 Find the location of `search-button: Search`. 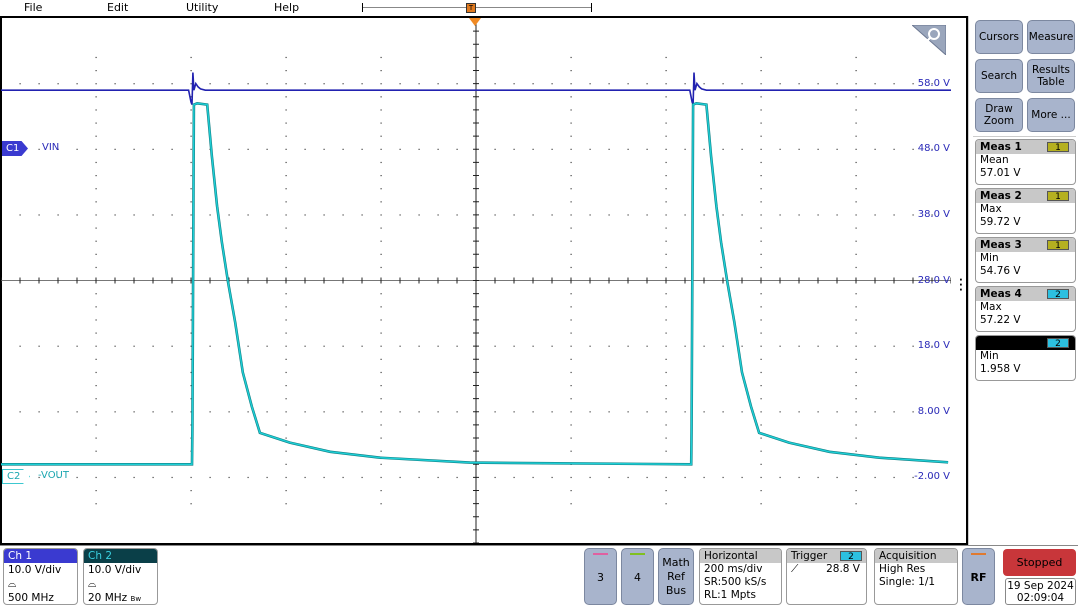

search-button: Search is located at coordinates (999, 76).